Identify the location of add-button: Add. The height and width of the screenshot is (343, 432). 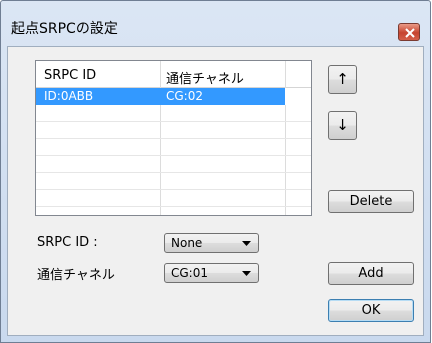
(371, 273).